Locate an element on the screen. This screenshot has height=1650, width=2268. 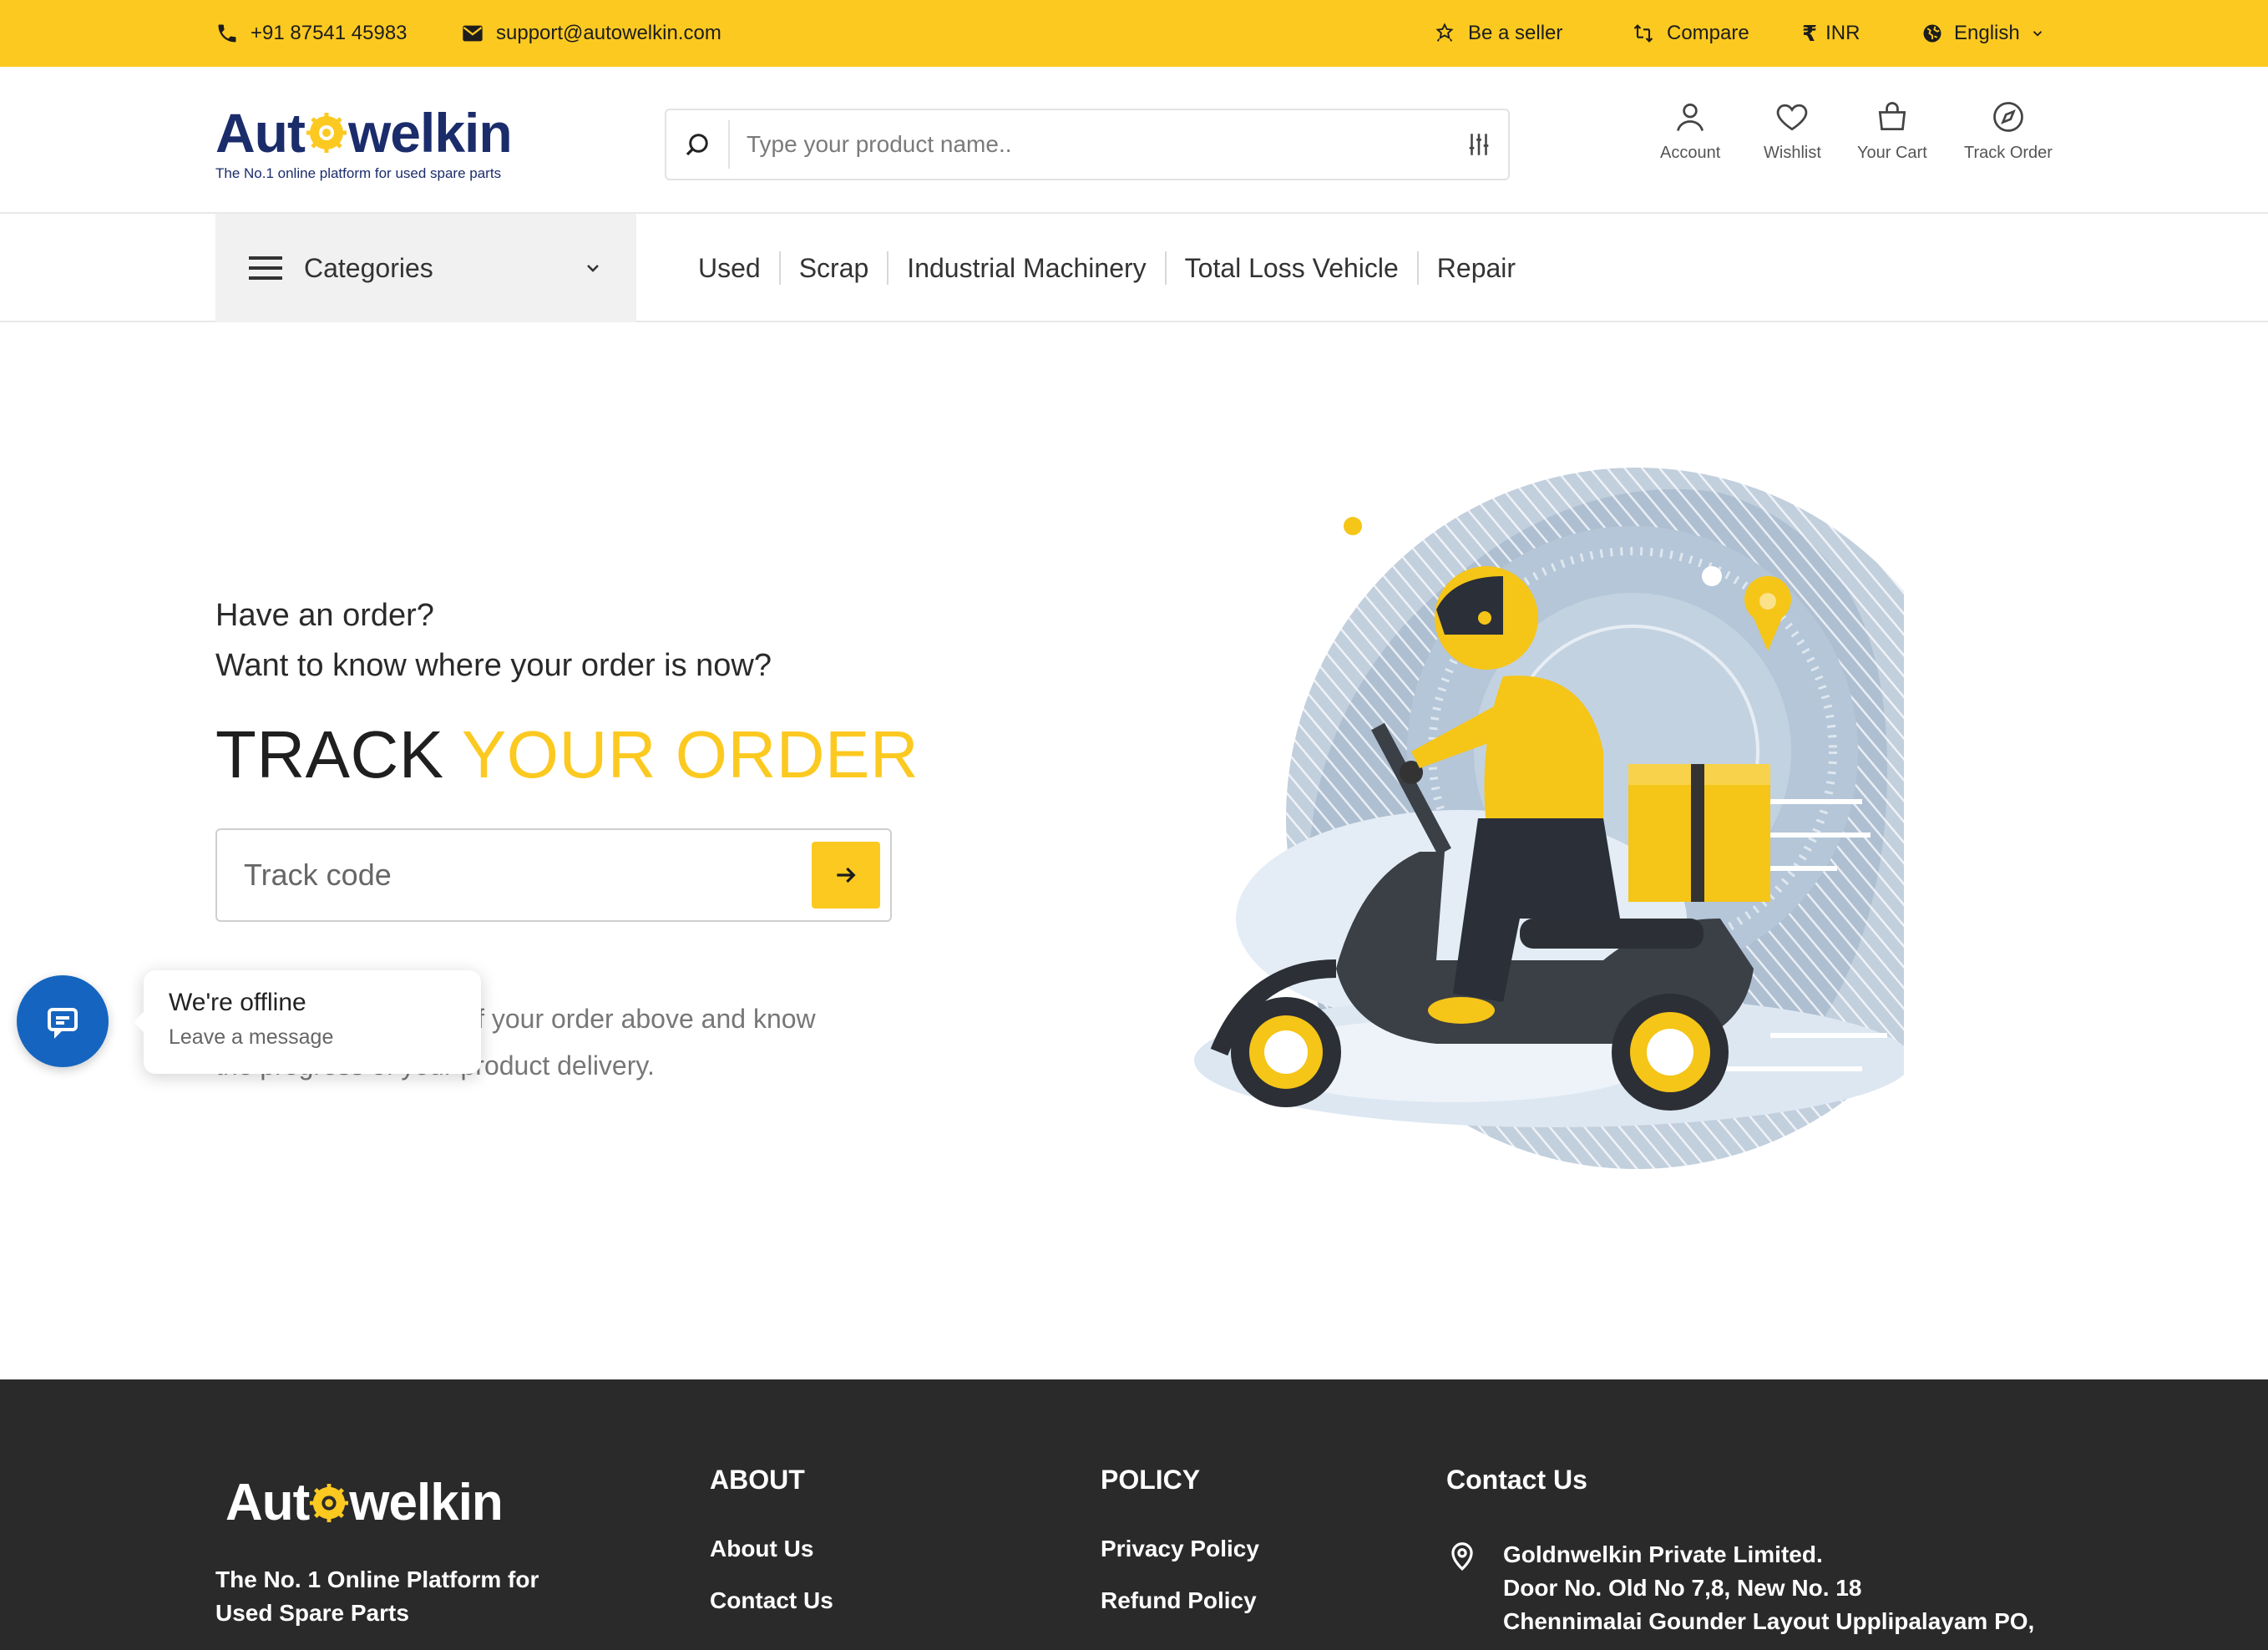
footer-about-column: ABOUT About Us Contact Us is located at coordinates (771, 1552).